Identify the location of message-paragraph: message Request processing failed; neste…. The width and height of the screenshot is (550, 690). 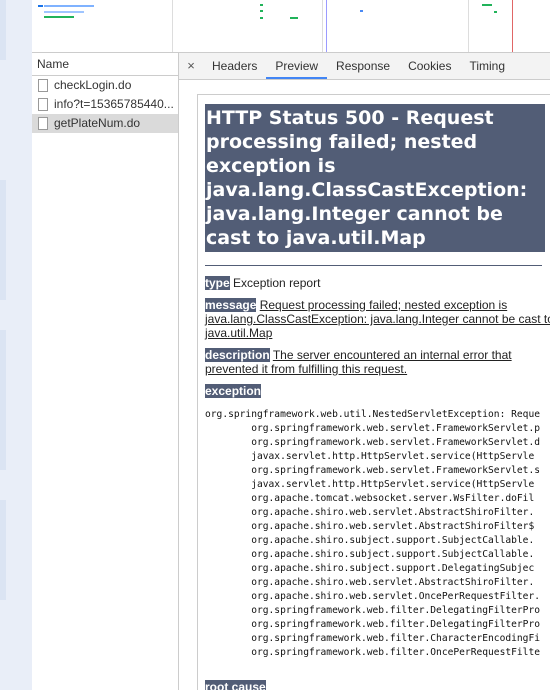
(377, 319).